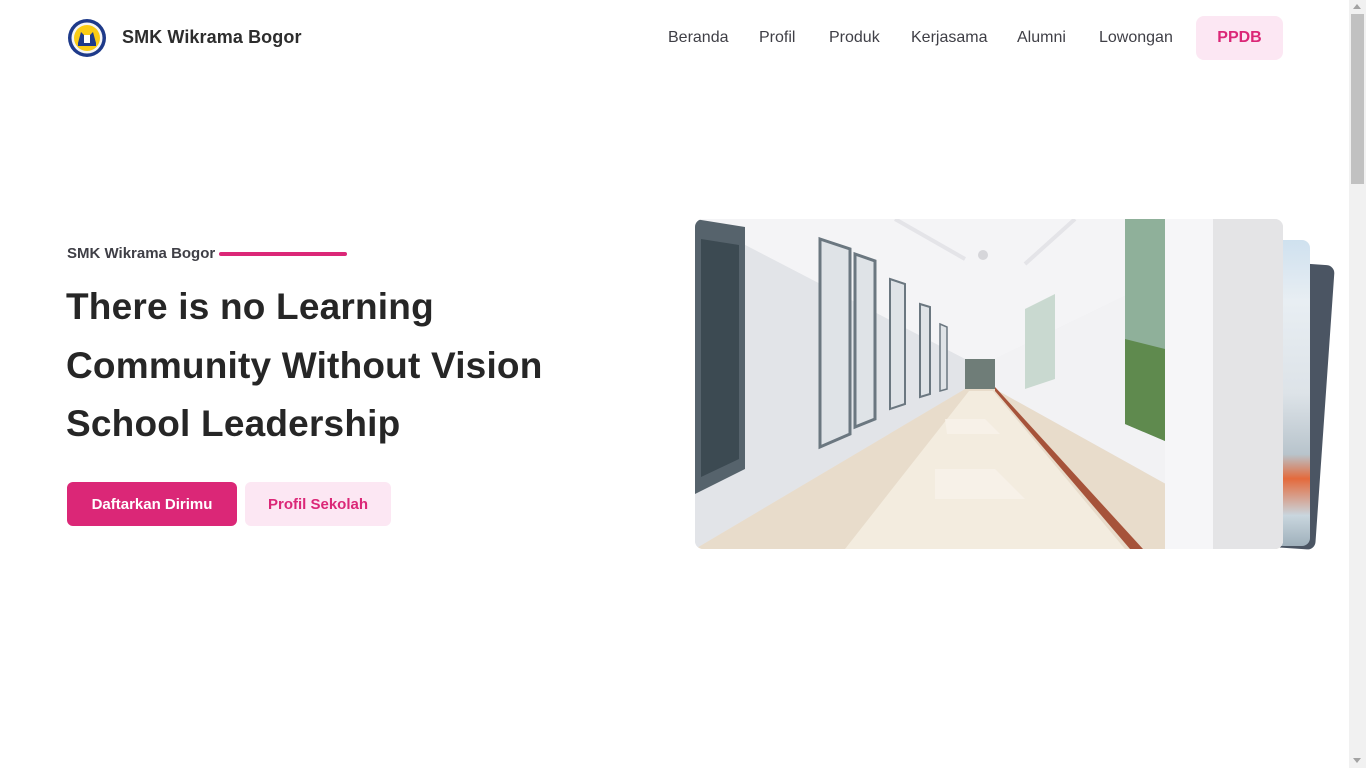 This screenshot has height=768, width=1366. What do you see at coordinates (87, 38) in the screenshot?
I see `school-logo-icon` at bounding box center [87, 38].